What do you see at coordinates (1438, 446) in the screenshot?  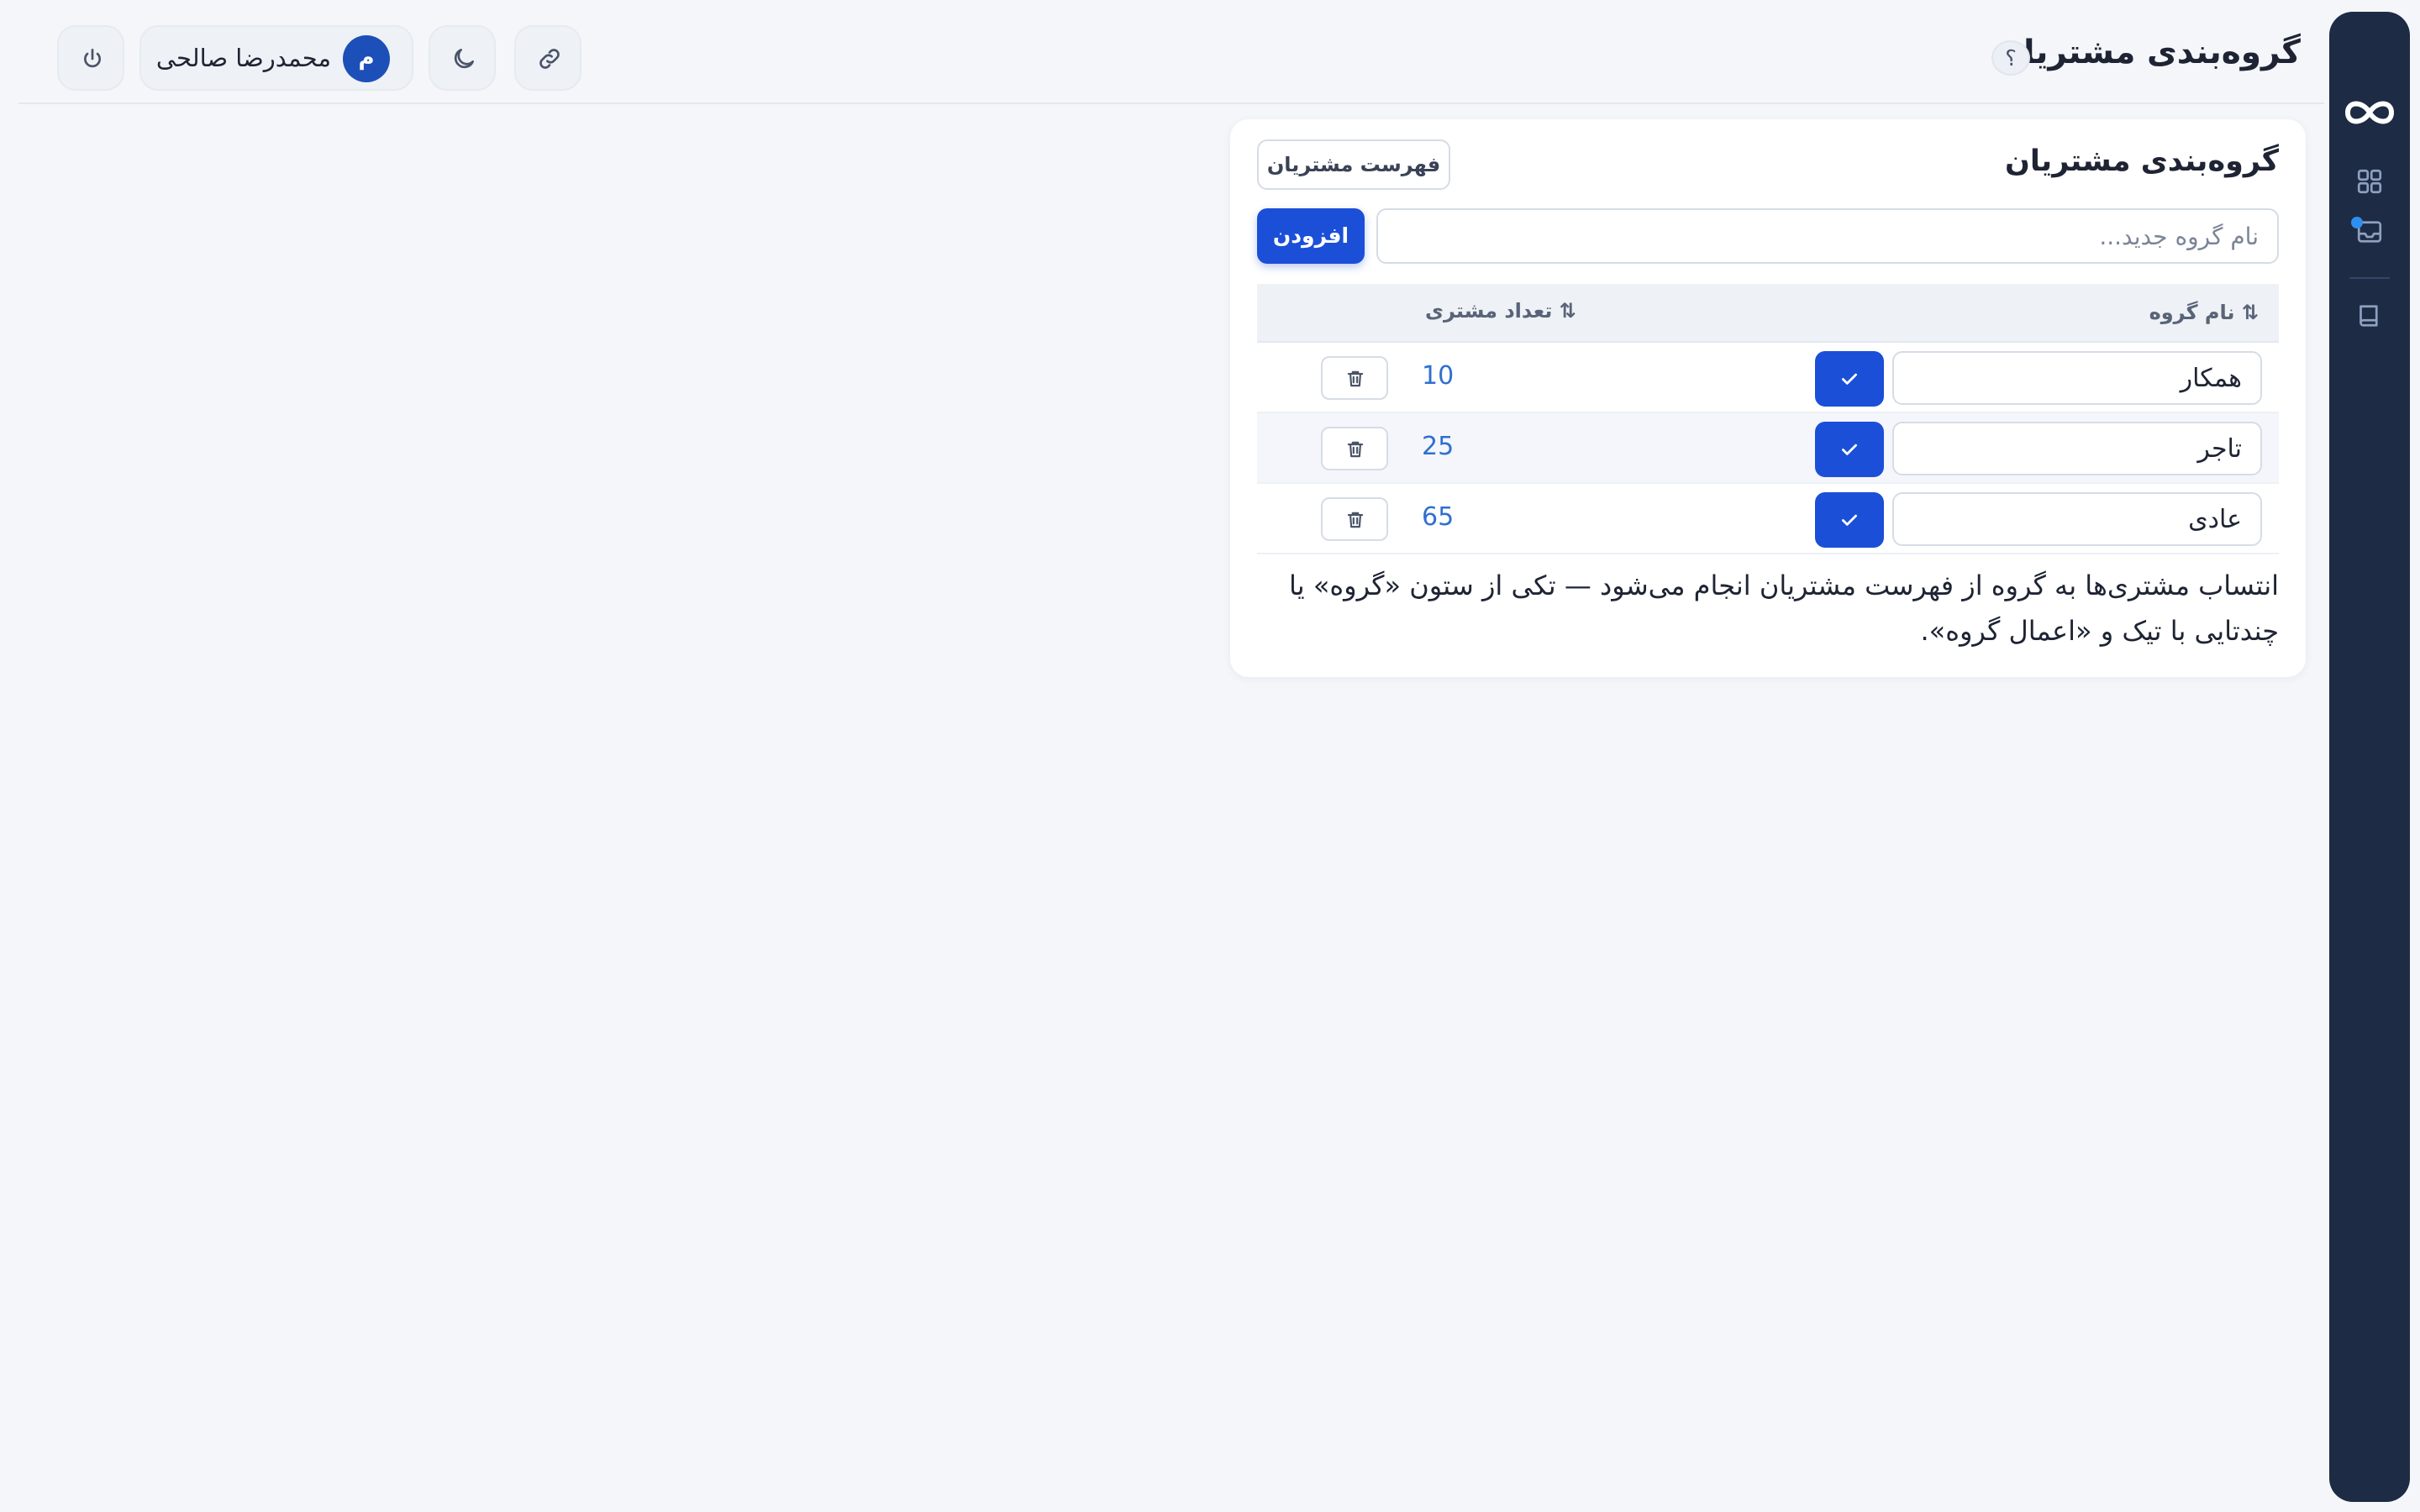 I see `customer-count: 25` at bounding box center [1438, 446].